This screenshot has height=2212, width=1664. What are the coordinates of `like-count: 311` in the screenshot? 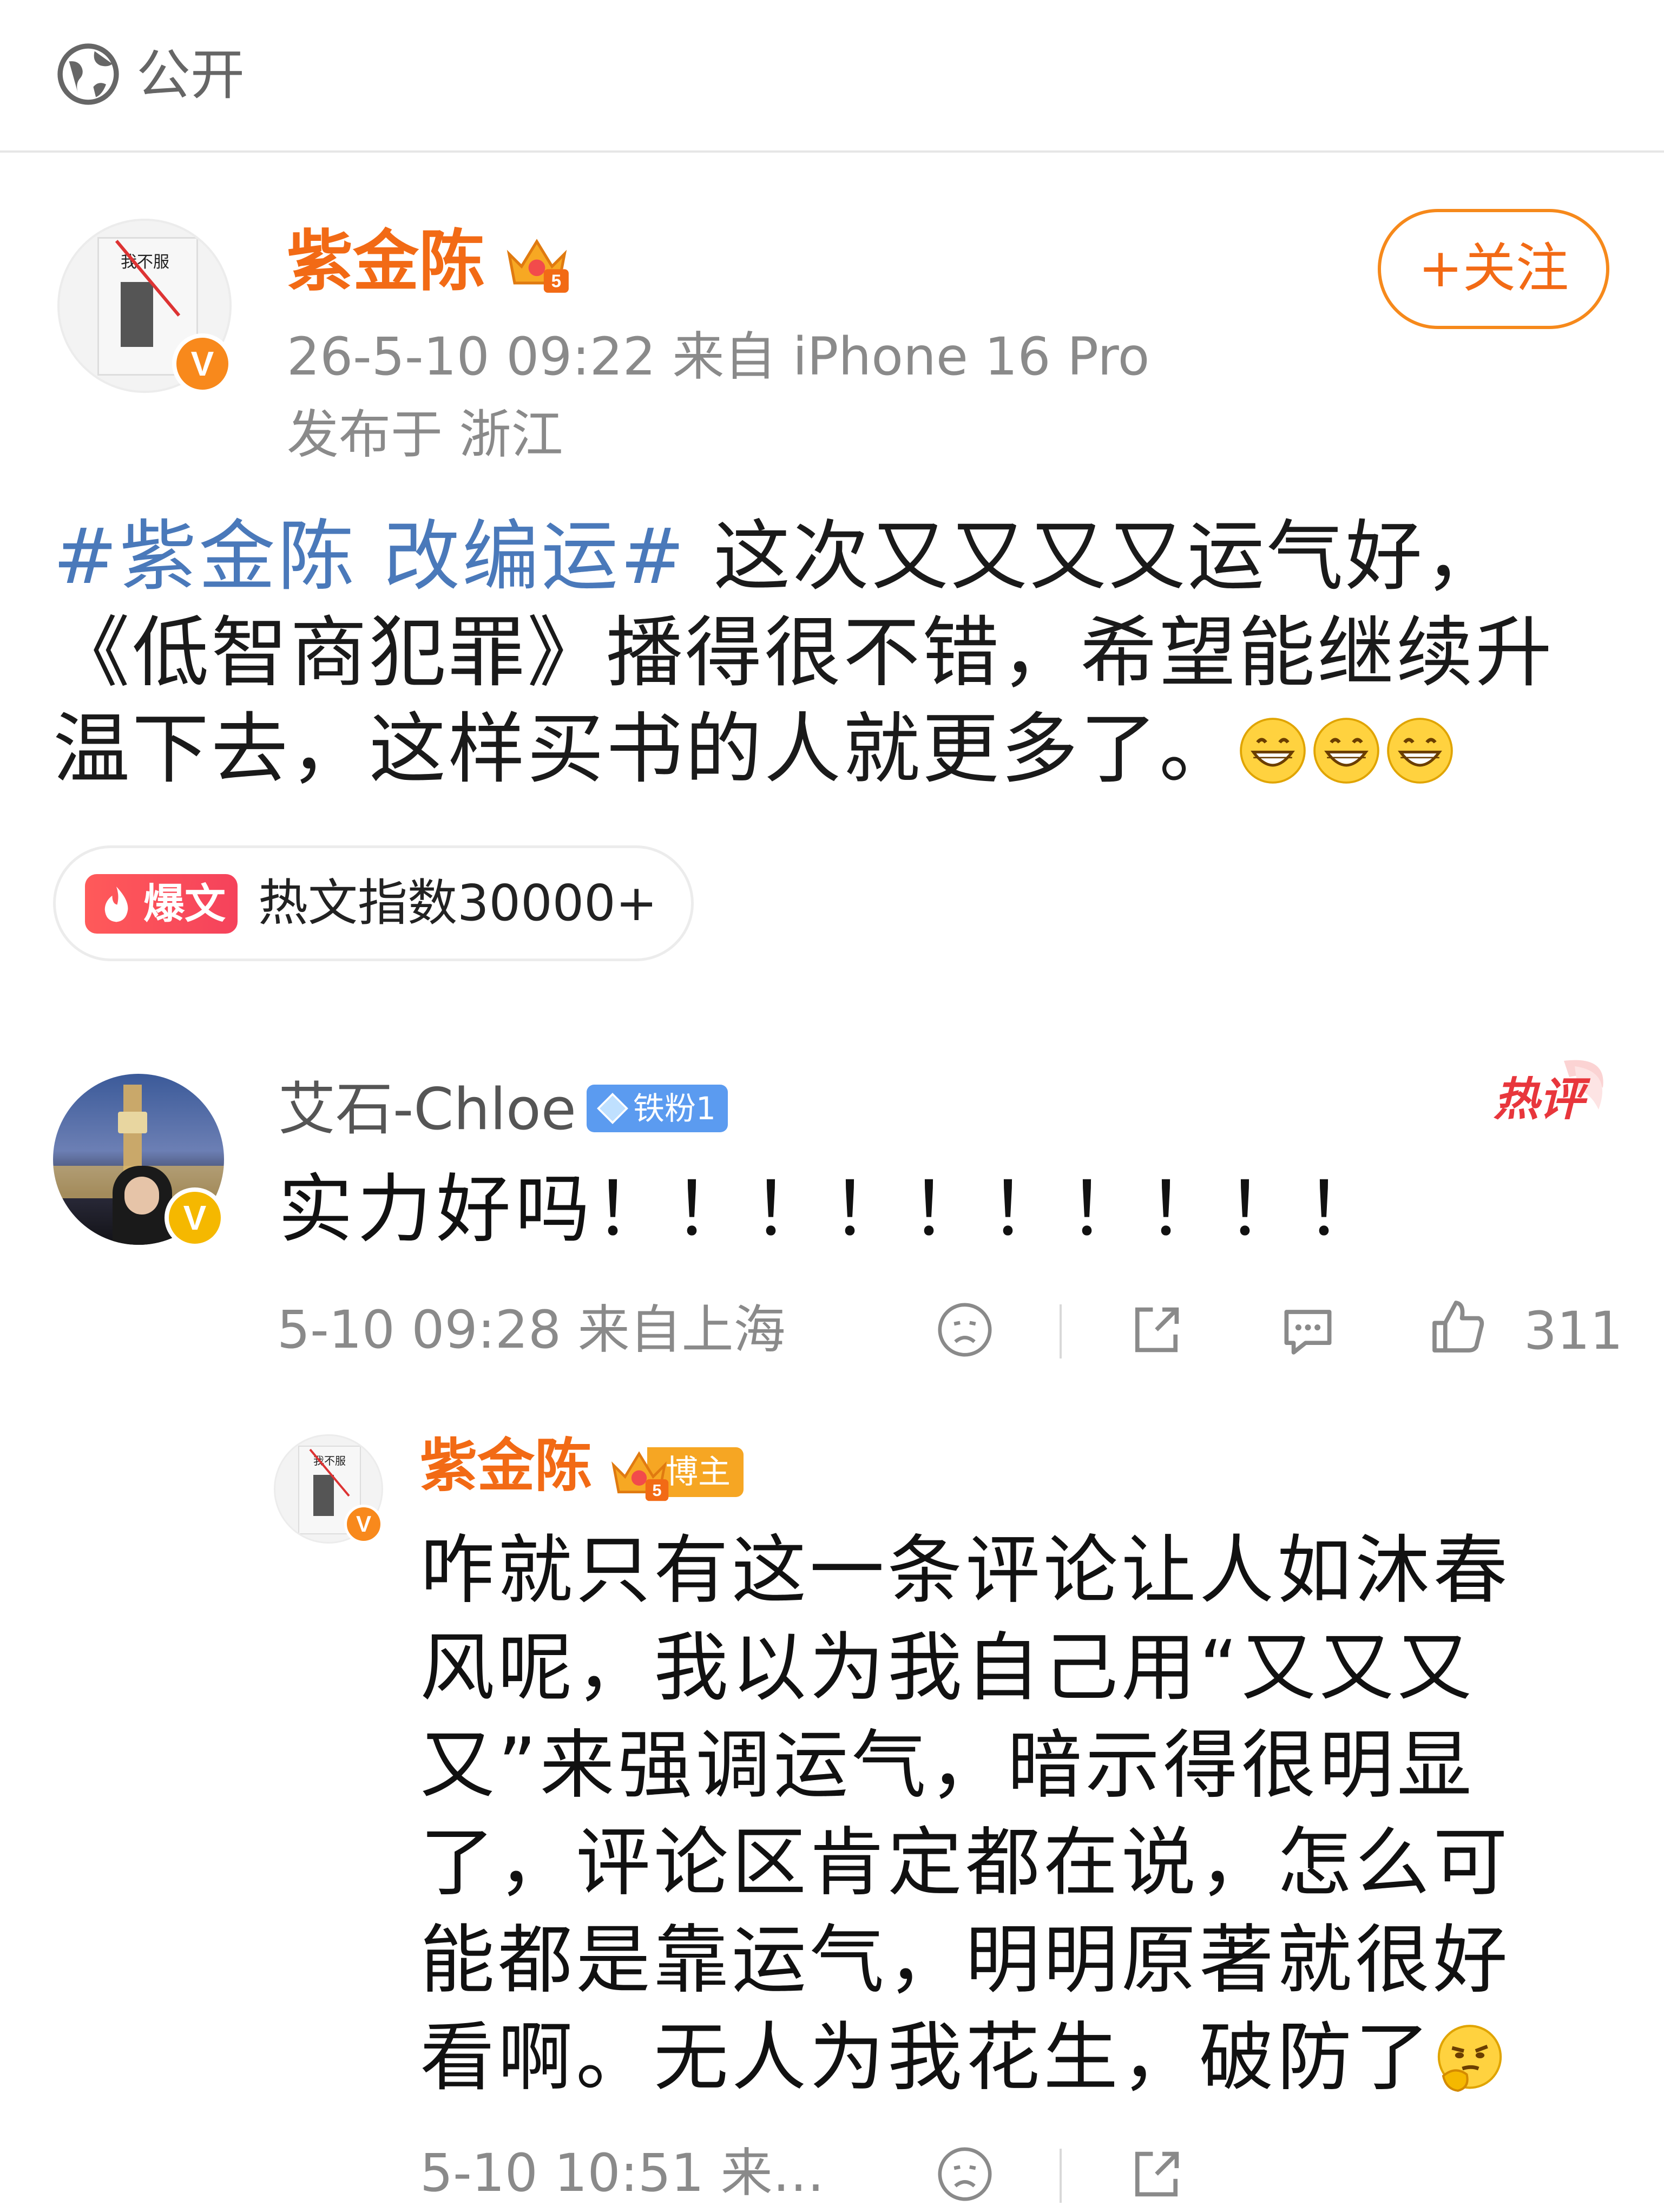 It's located at (1573, 1331).